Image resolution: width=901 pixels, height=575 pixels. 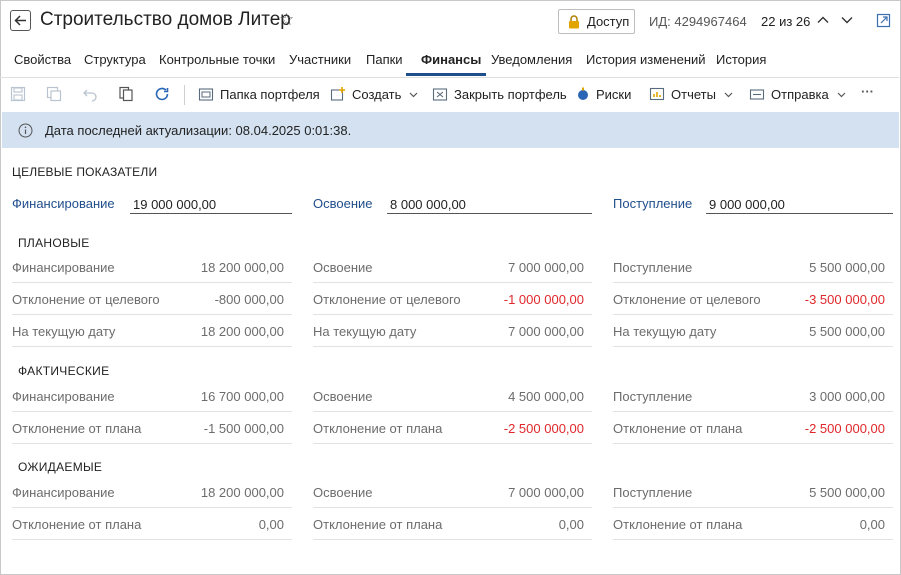 What do you see at coordinates (42, 59) in the screenshot?
I see `tab-properties: Свойства` at bounding box center [42, 59].